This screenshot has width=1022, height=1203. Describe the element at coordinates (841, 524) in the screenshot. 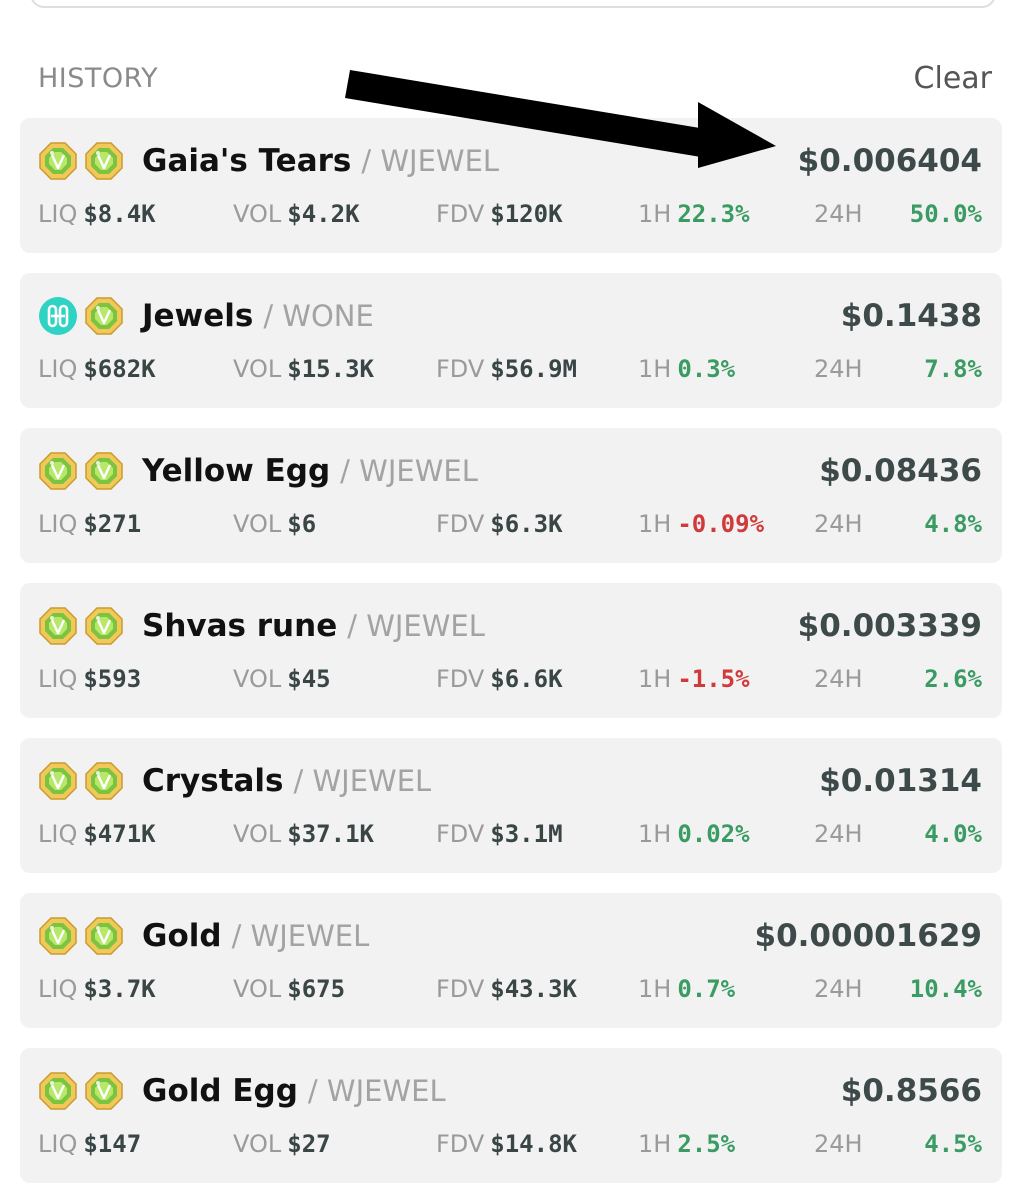

I see `change-24h-stat: 24H` at that location.